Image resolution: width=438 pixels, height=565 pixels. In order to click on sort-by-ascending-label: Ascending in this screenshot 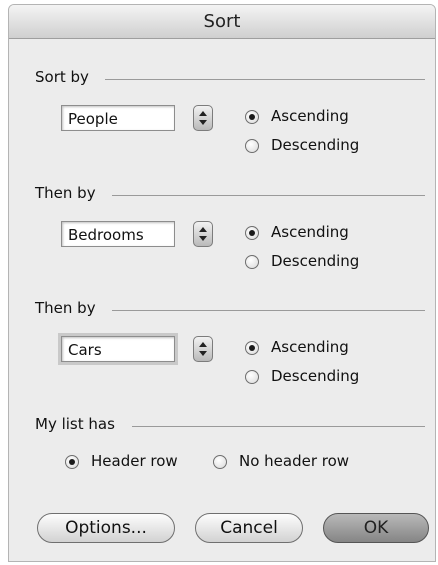, I will do `click(310, 116)`.